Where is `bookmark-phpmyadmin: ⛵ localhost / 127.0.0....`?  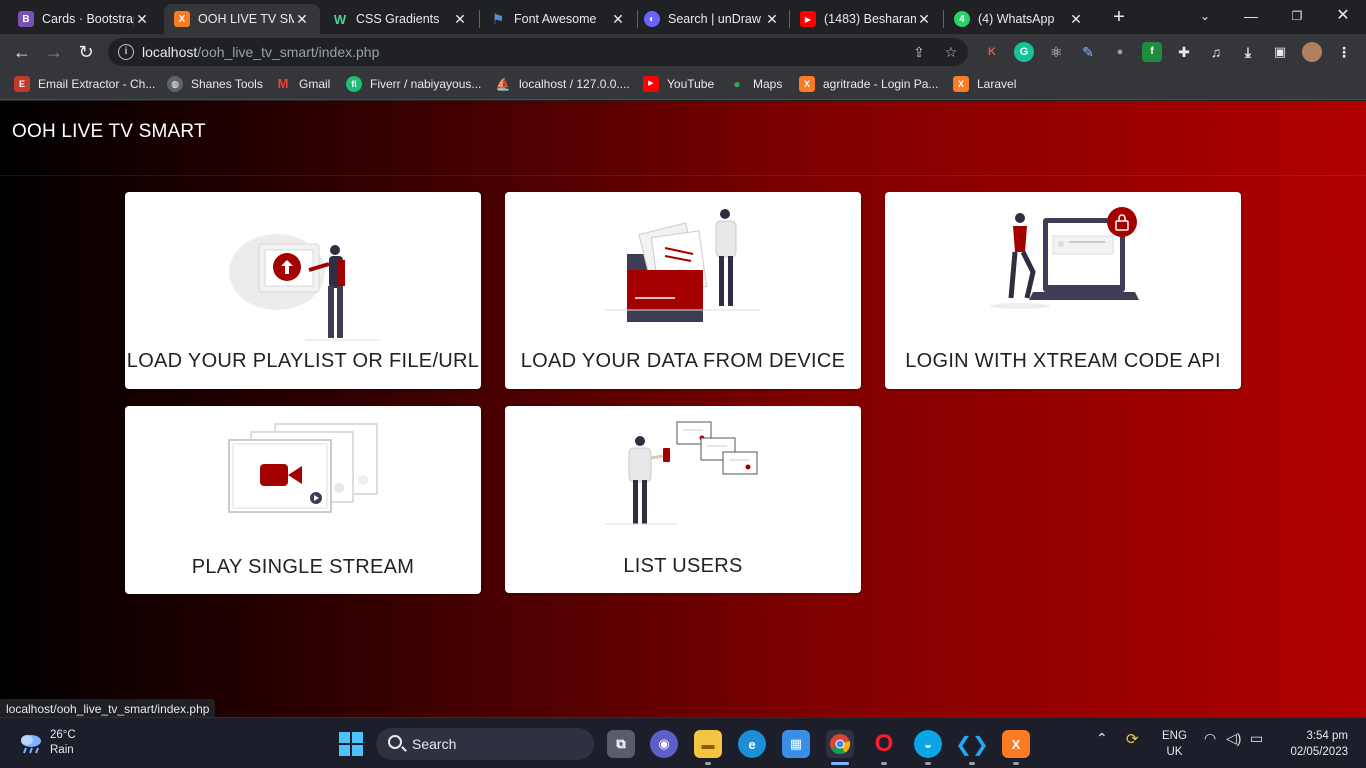 bookmark-phpmyadmin: ⛵ localhost / 127.0.0.... is located at coordinates (562, 84).